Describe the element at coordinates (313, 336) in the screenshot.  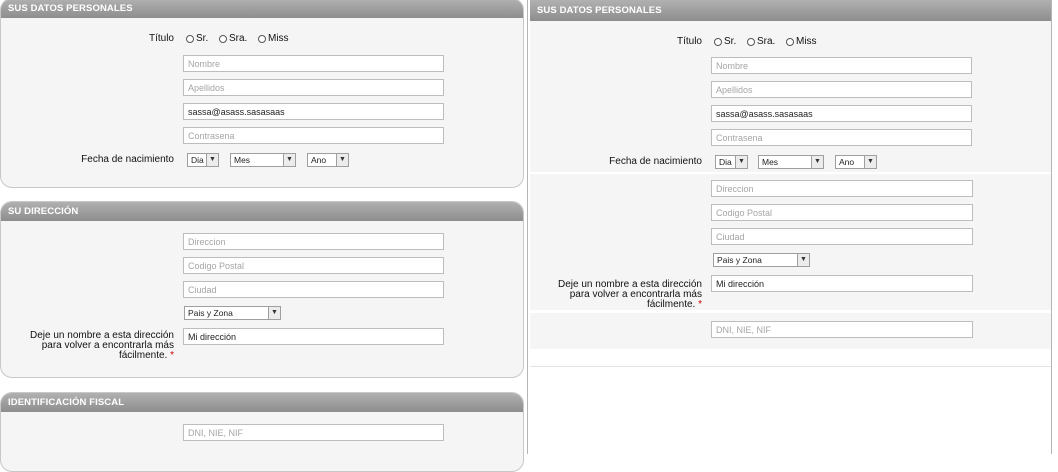
I see `alias-input` at that location.